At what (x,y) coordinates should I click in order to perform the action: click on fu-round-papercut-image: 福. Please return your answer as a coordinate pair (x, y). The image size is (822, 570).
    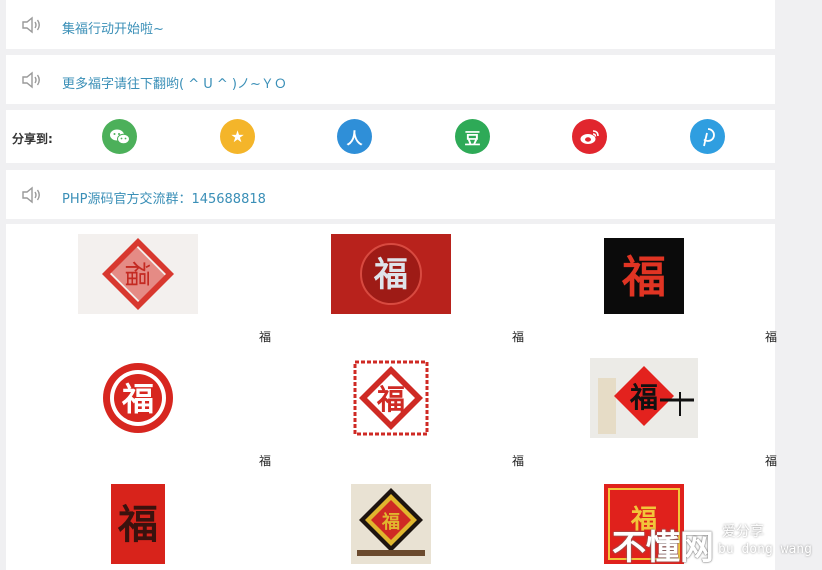
    Looking at the image, I should click on (138, 398).